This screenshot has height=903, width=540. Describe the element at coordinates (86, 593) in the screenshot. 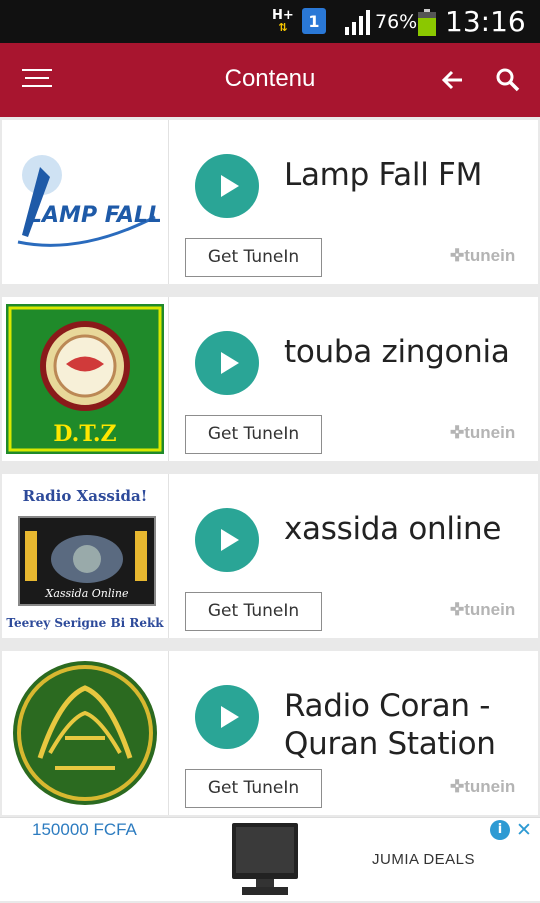

I see `logo-text-2: Xassida Online` at that location.